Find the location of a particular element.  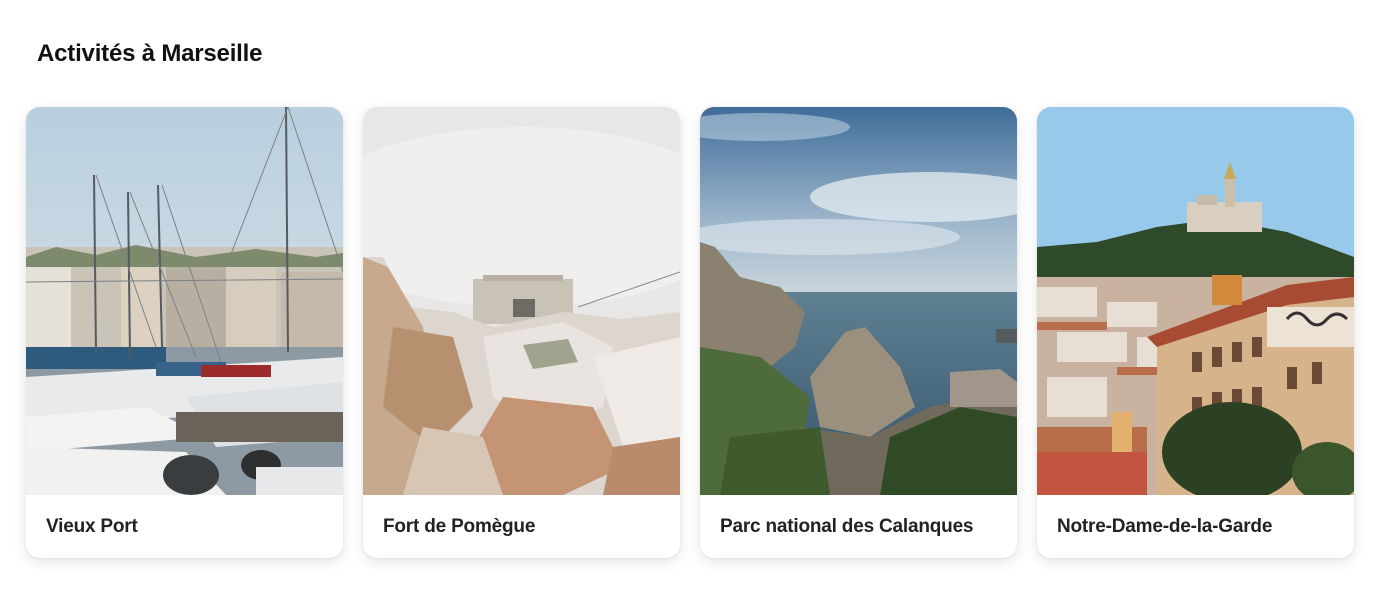

fort-de-pomegue-photo is located at coordinates (521, 301).